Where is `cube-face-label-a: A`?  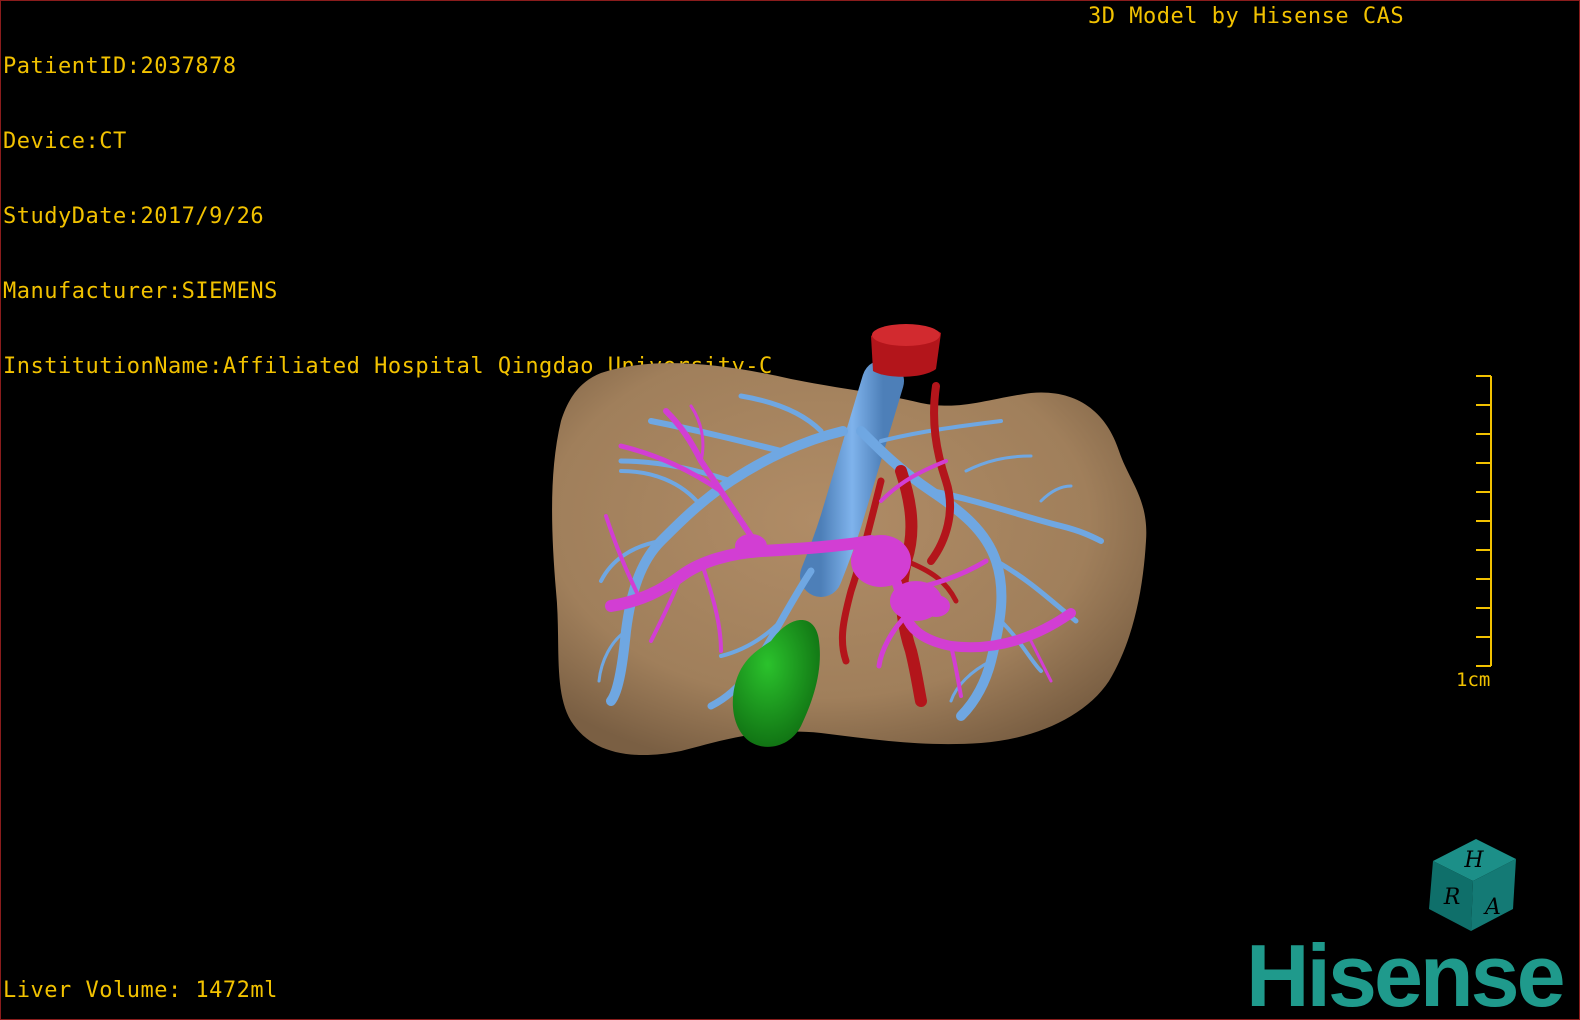
cube-face-label-a: A is located at coordinates (1492, 907).